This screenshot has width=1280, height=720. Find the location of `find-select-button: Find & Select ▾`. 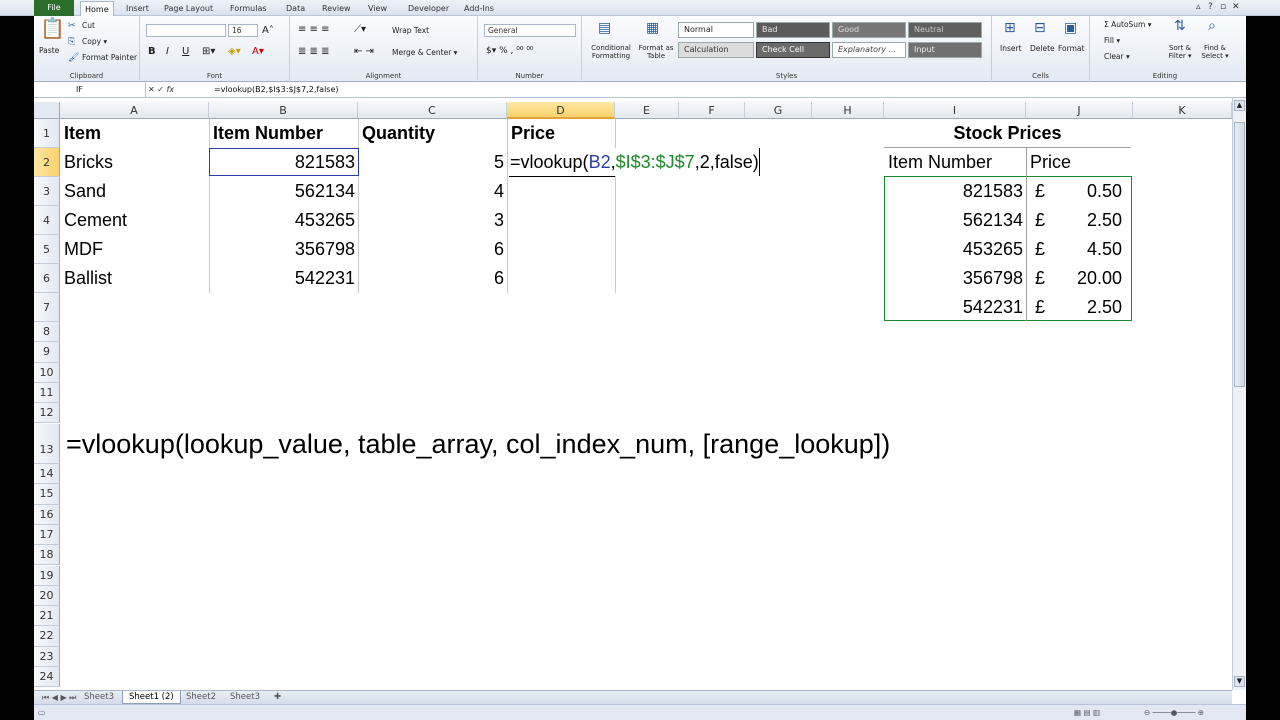

find-select-button: Find & Select ▾ is located at coordinates (1215, 52).